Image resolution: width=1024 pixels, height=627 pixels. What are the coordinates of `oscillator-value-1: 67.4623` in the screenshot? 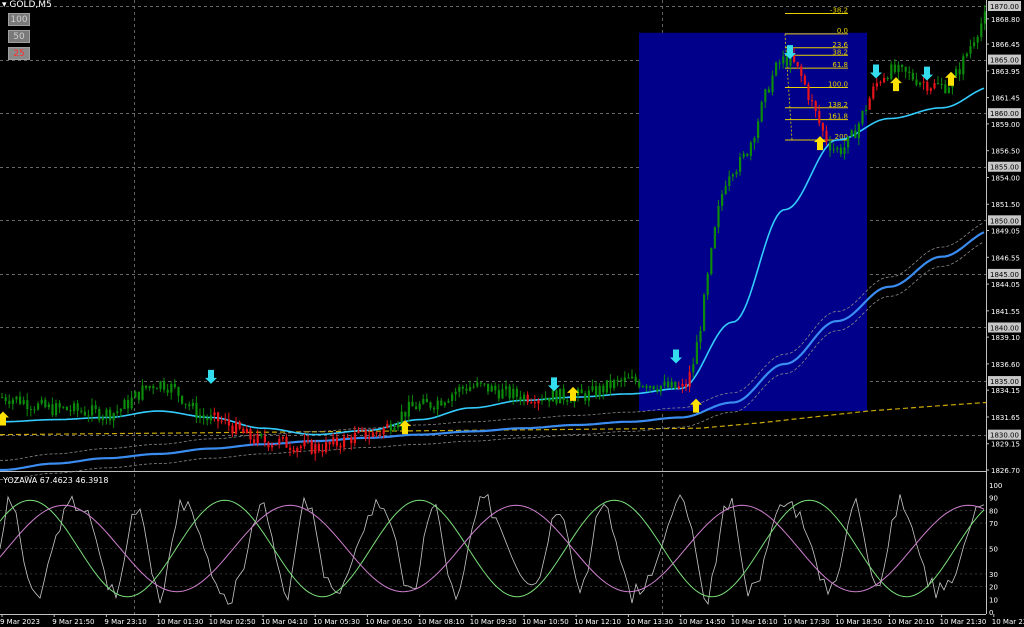 It's located at (56, 480).